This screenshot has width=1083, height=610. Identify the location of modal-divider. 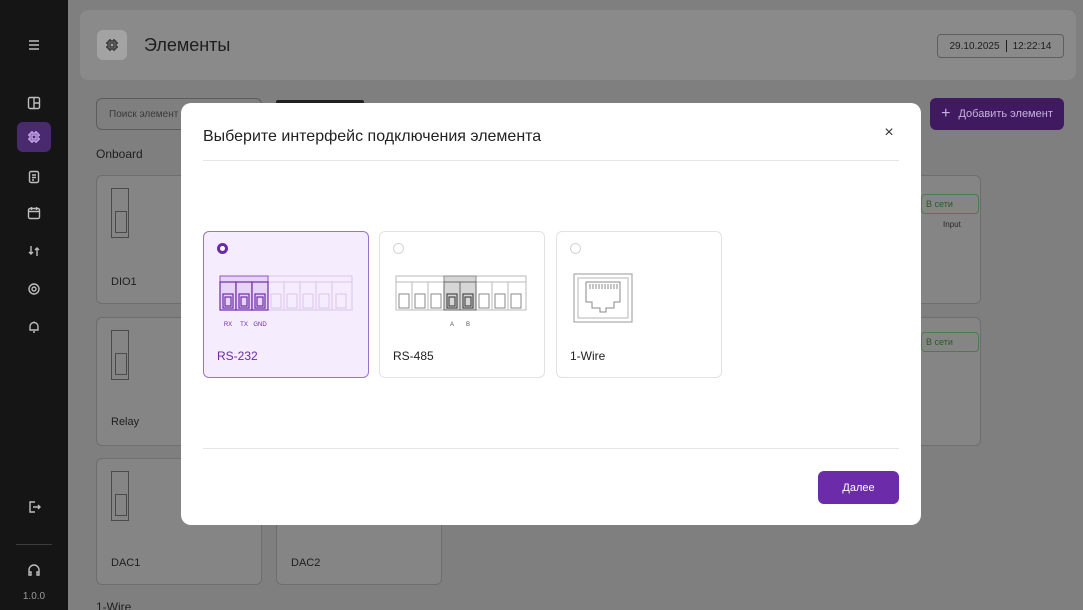
(551, 160).